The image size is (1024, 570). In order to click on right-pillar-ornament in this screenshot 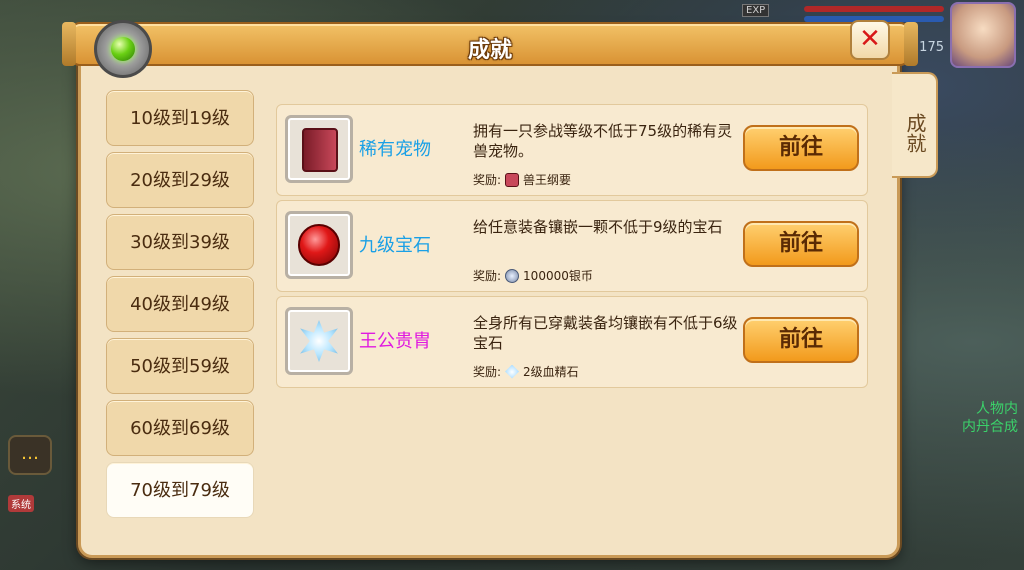, I will do `click(911, 44)`.